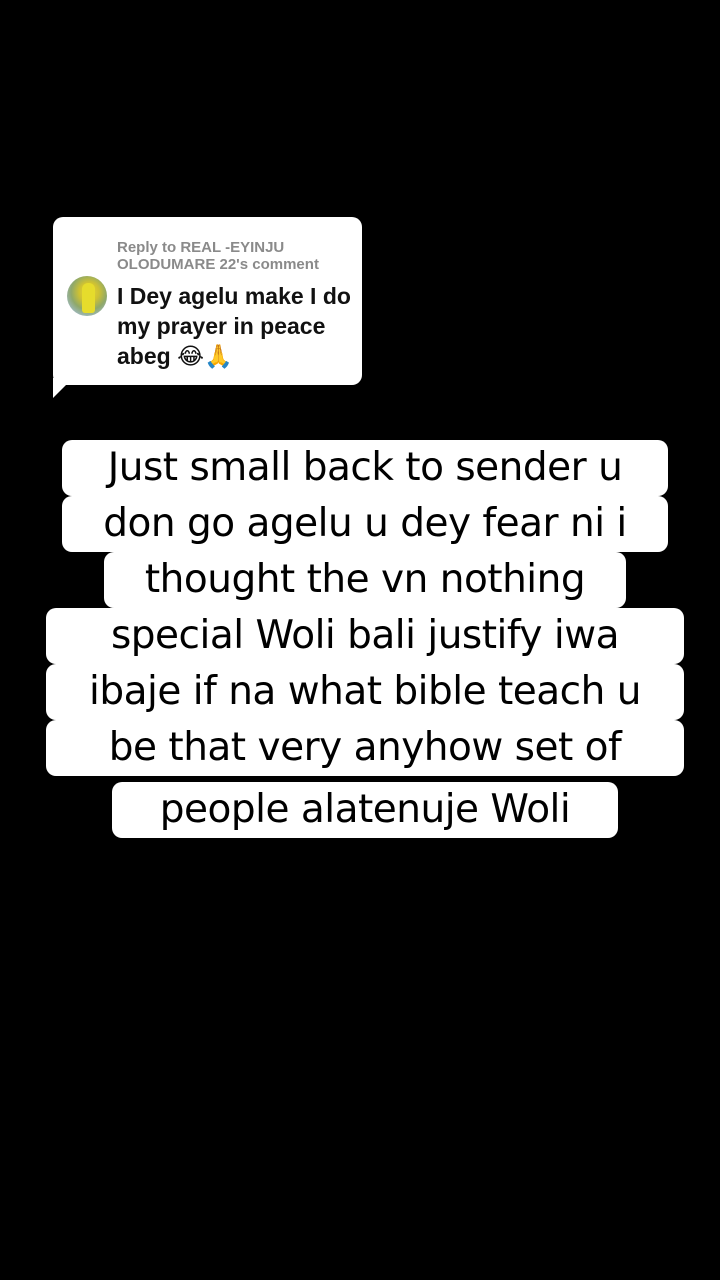  I want to click on caption-line: thought the vn nothing, so click(365, 580).